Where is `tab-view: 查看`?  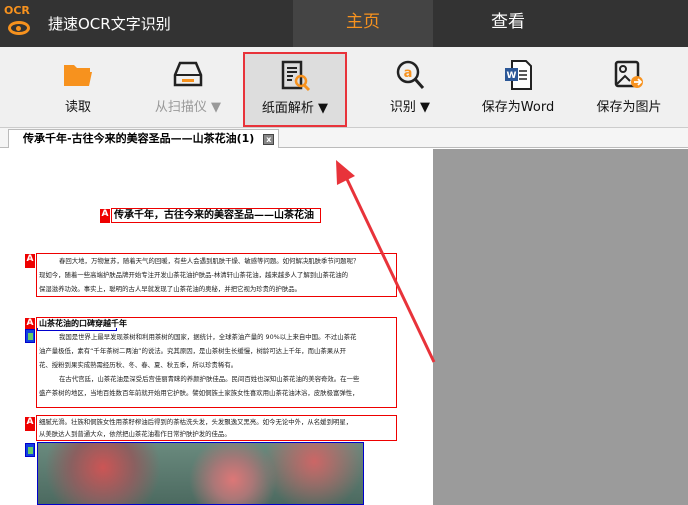
tab-view: 查看 is located at coordinates (508, 23).